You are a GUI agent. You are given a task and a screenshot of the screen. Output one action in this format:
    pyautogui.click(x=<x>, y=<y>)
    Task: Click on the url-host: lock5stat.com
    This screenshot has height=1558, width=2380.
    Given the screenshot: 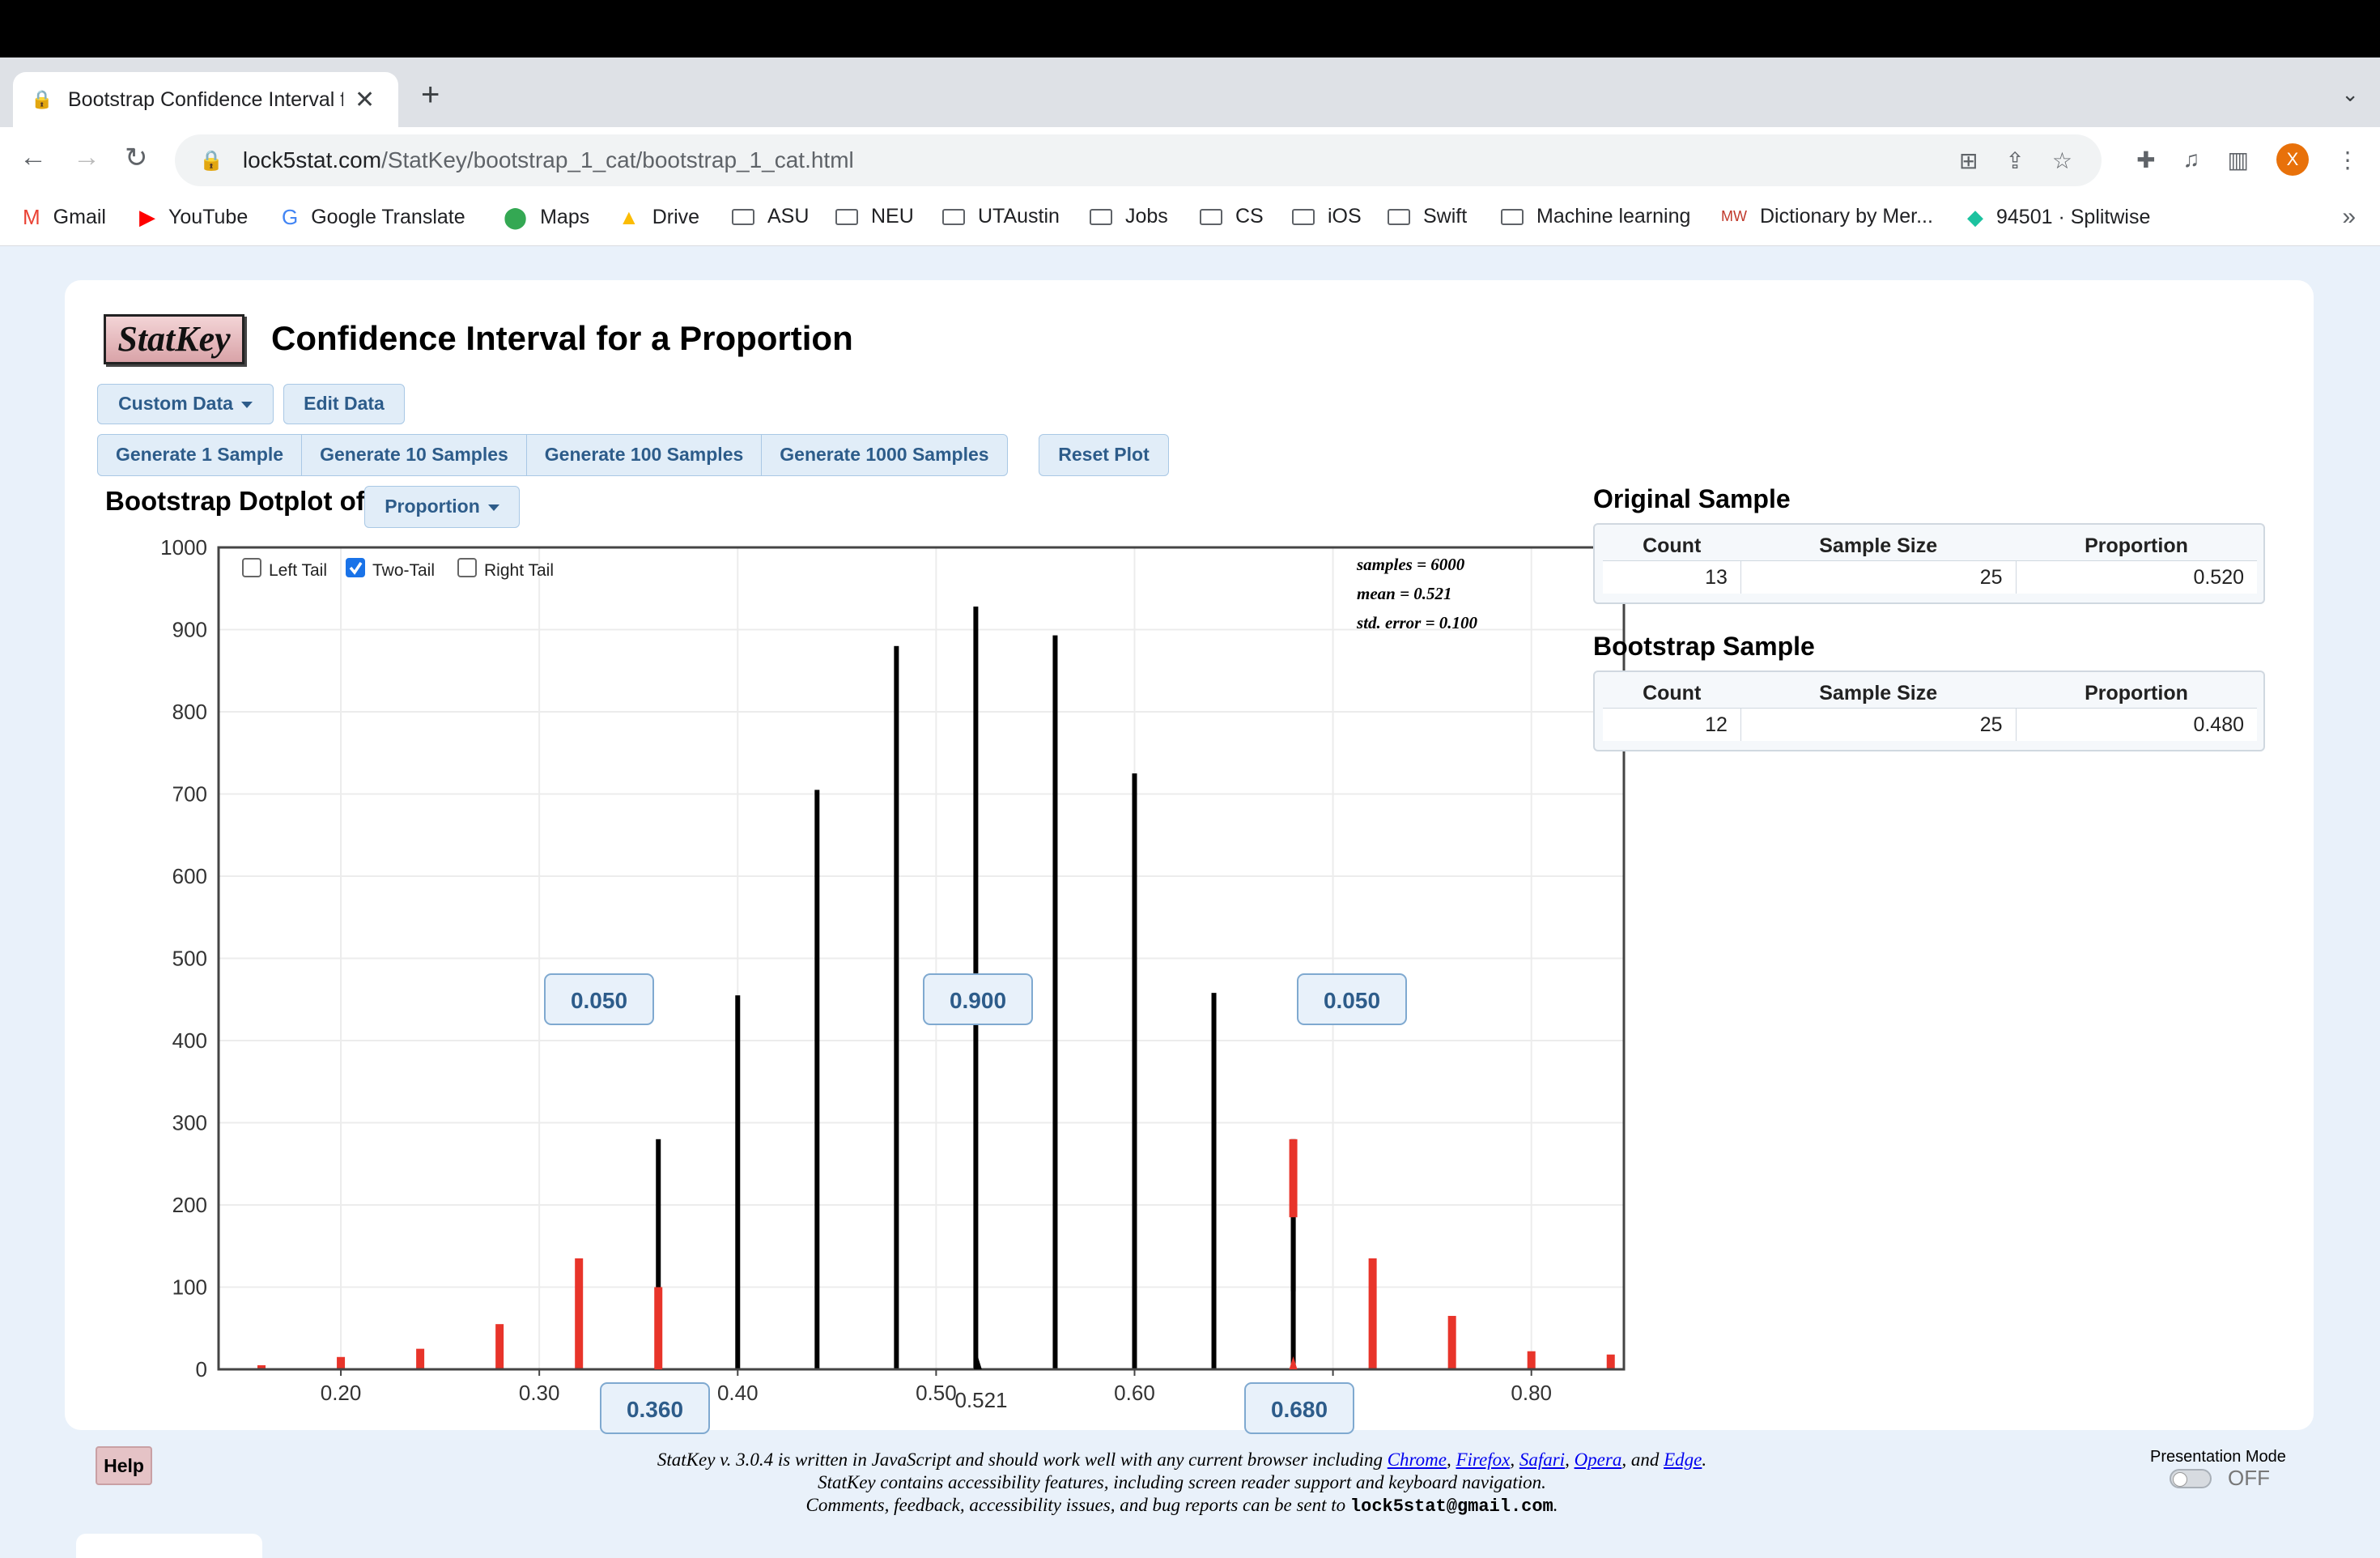 What is the action you would take?
    pyautogui.click(x=312, y=159)
    